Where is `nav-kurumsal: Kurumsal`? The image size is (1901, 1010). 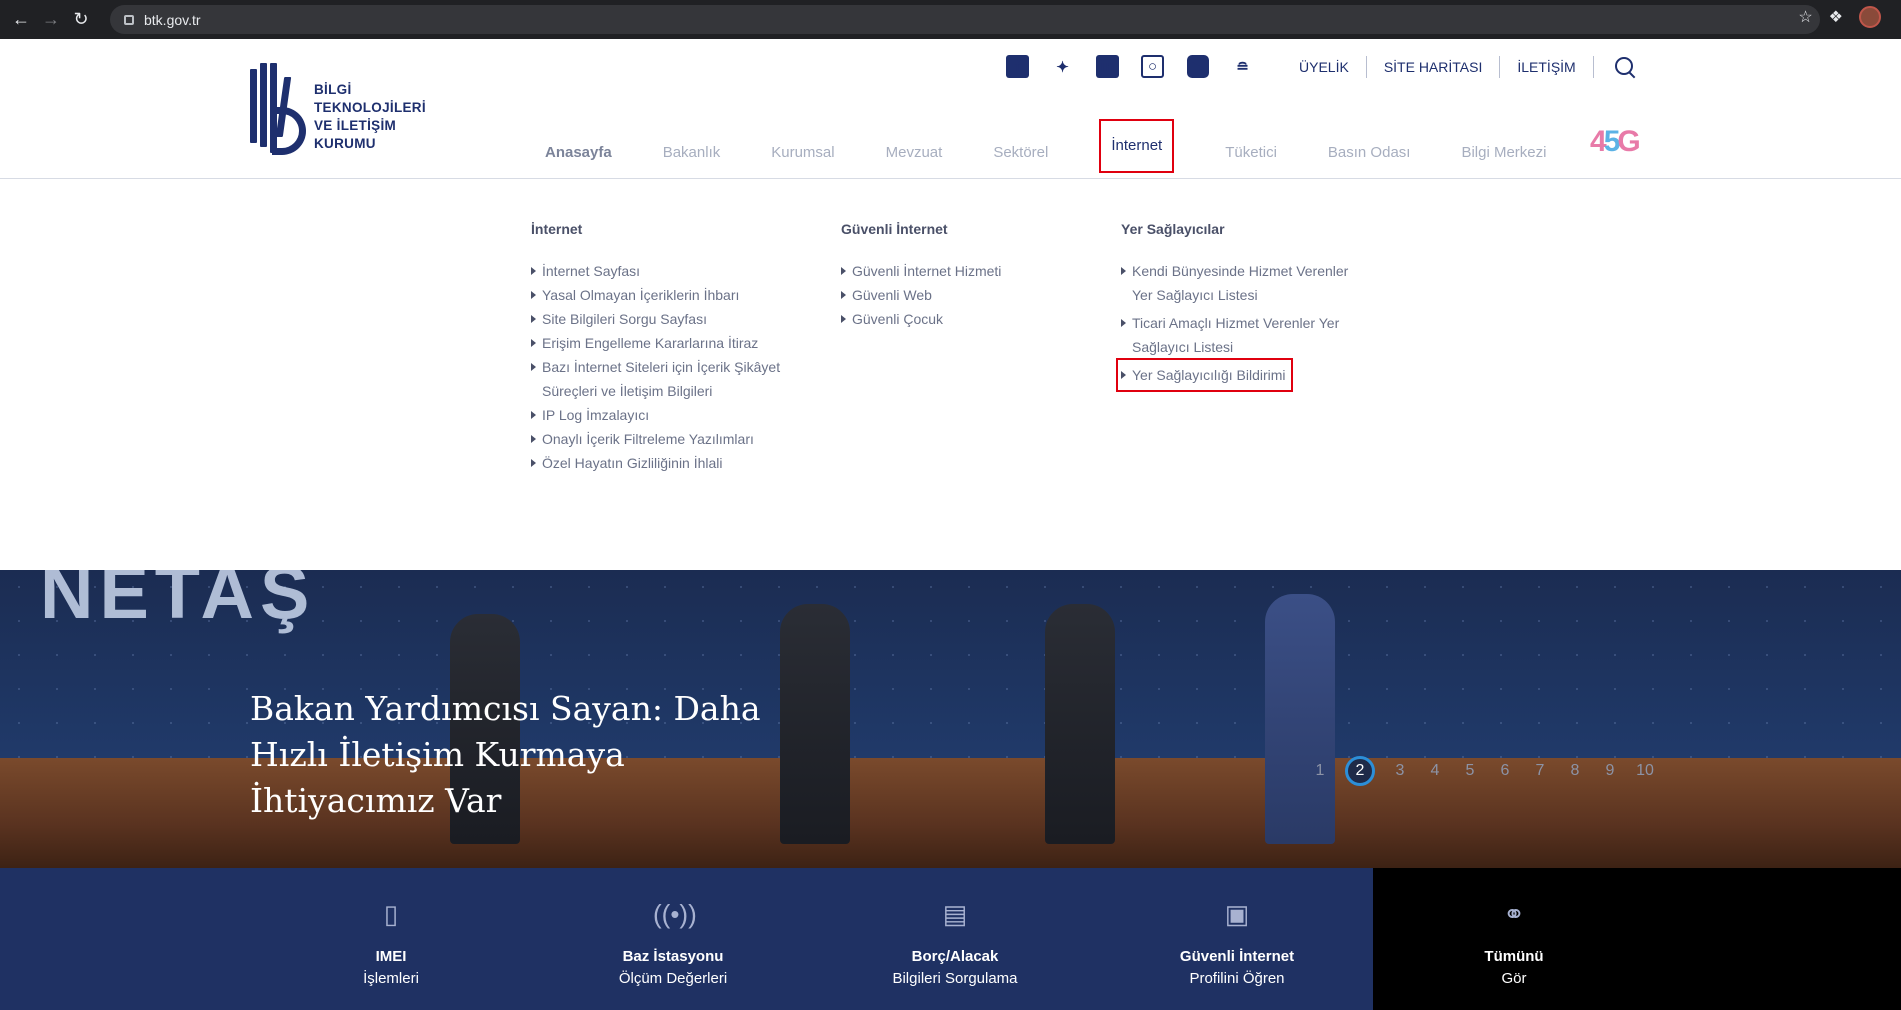 nav-kurumsal: Kurumsal is located at coordinates (802, 153).